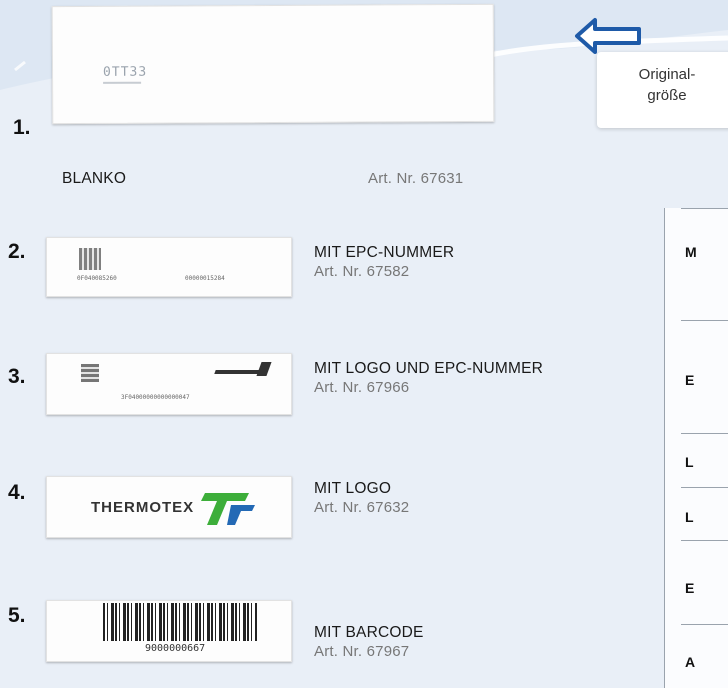  Describe the element at coordinates (362, 651) in the screenshot. I see `item-article-number: Art. Nr. 67967` at that location.